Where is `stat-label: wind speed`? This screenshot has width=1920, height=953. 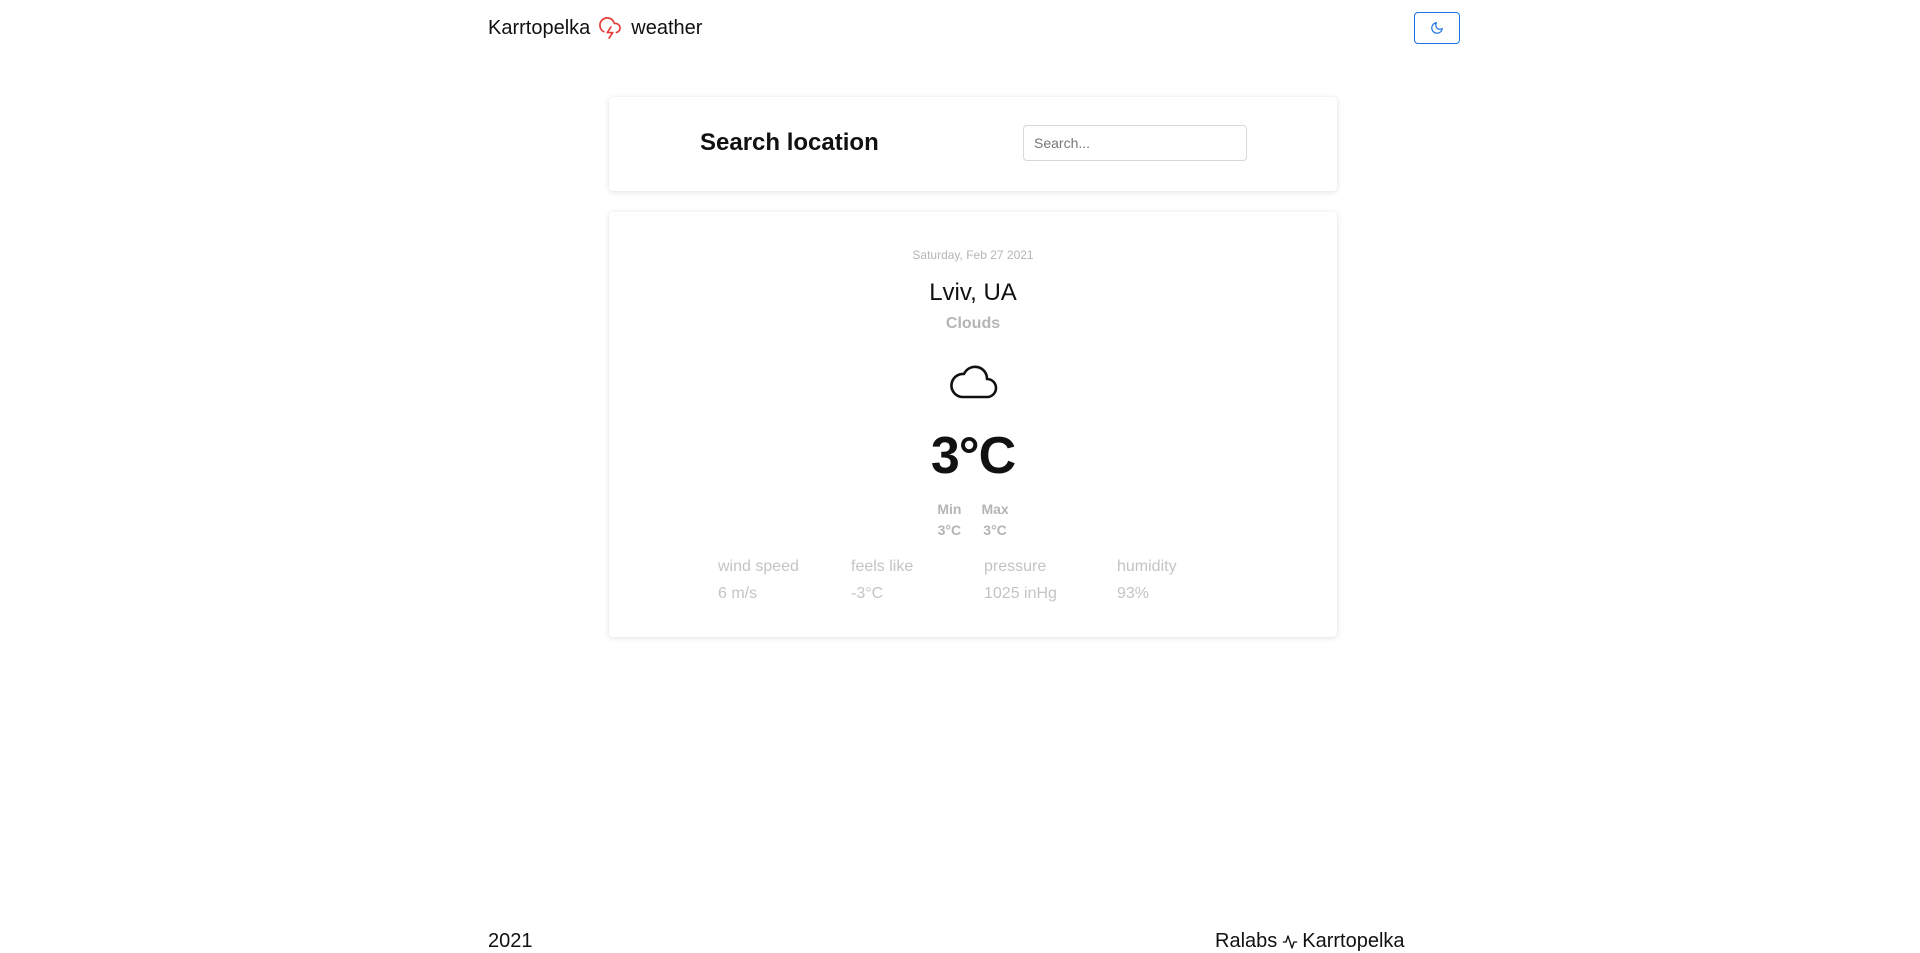
stat-label: wind speed is located at coordinates (758, 566).